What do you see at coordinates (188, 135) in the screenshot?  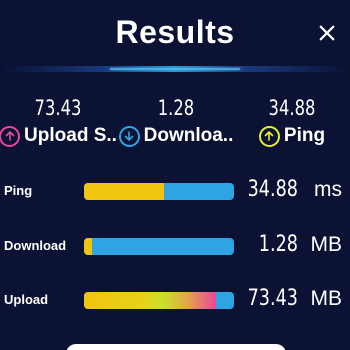 I see `summary-download-label: Downloa..` at bounding box center [188, 135].